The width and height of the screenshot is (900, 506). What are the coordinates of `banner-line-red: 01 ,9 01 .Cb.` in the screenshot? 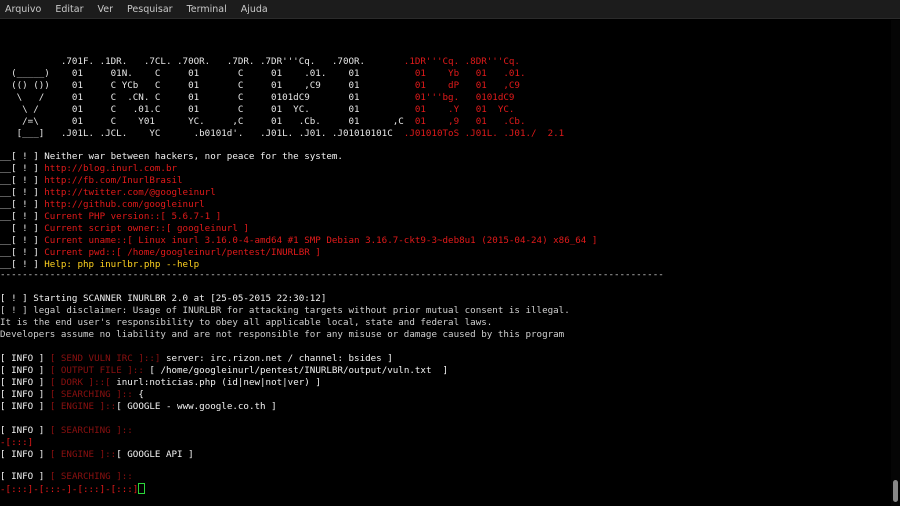 It's located at (263, 121).